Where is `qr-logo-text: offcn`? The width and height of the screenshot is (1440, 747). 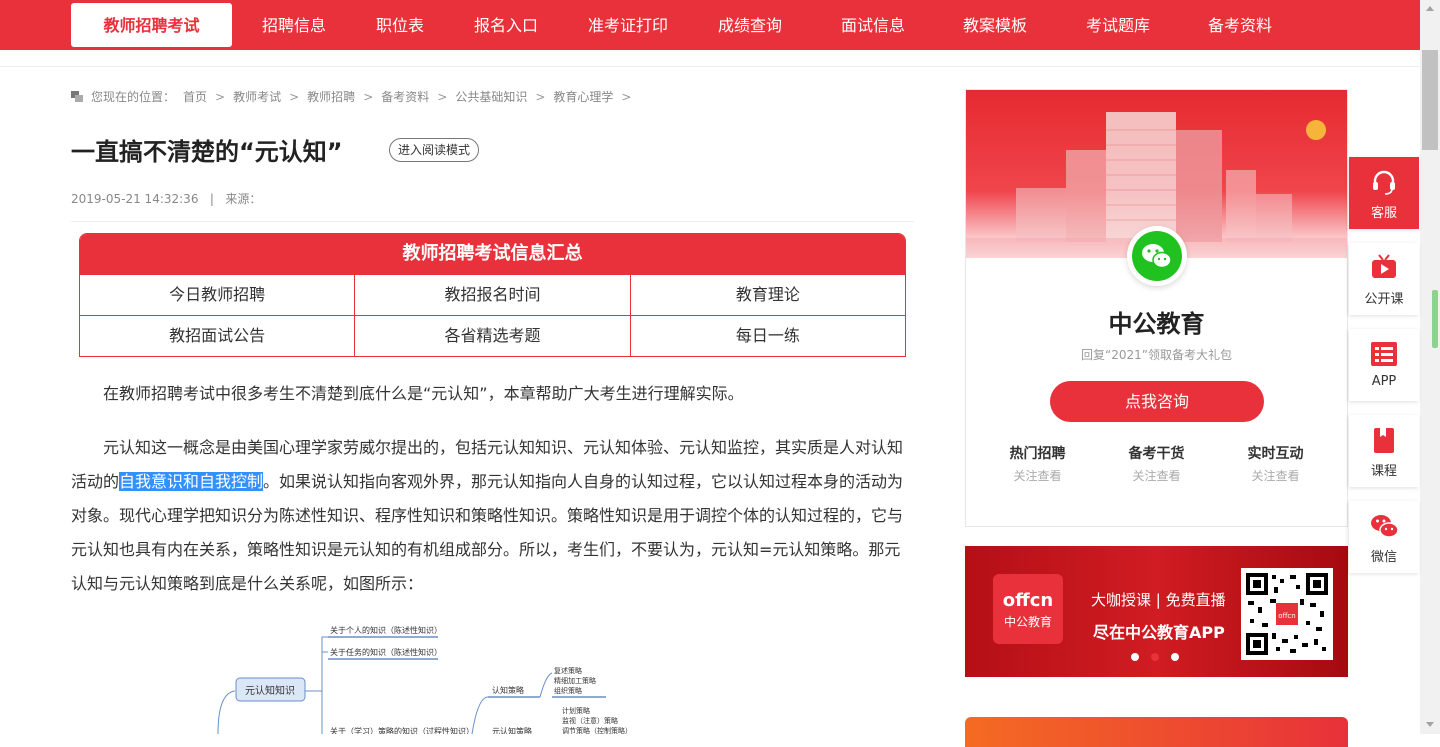 qr-logo-text: offcn is located at coordinates (1286, 616).